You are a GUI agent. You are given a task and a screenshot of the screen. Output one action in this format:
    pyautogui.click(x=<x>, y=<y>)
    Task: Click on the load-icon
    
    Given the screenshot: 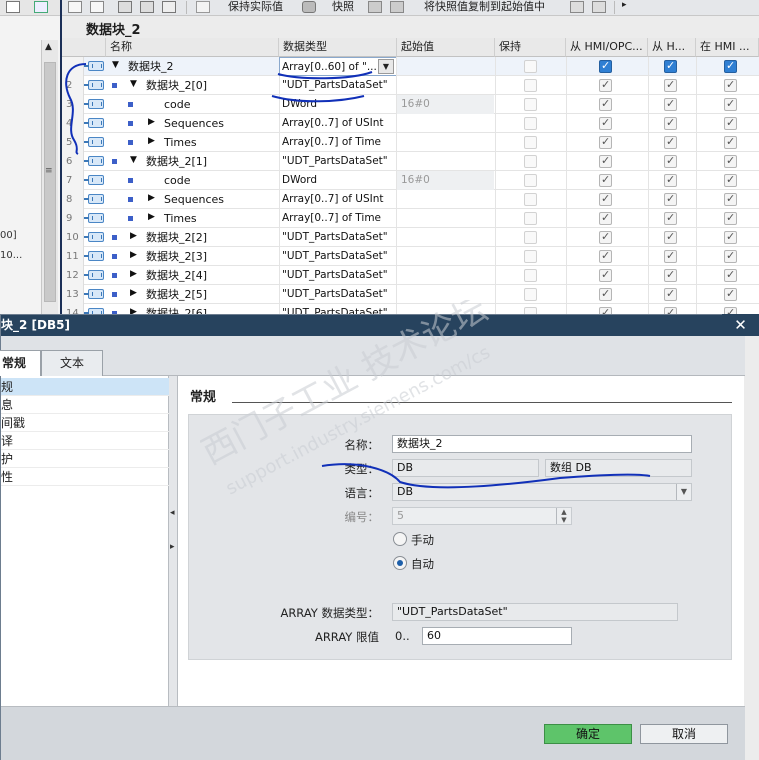 What is the action you would take?
    pyautogui.click(x=577, y=7)
    